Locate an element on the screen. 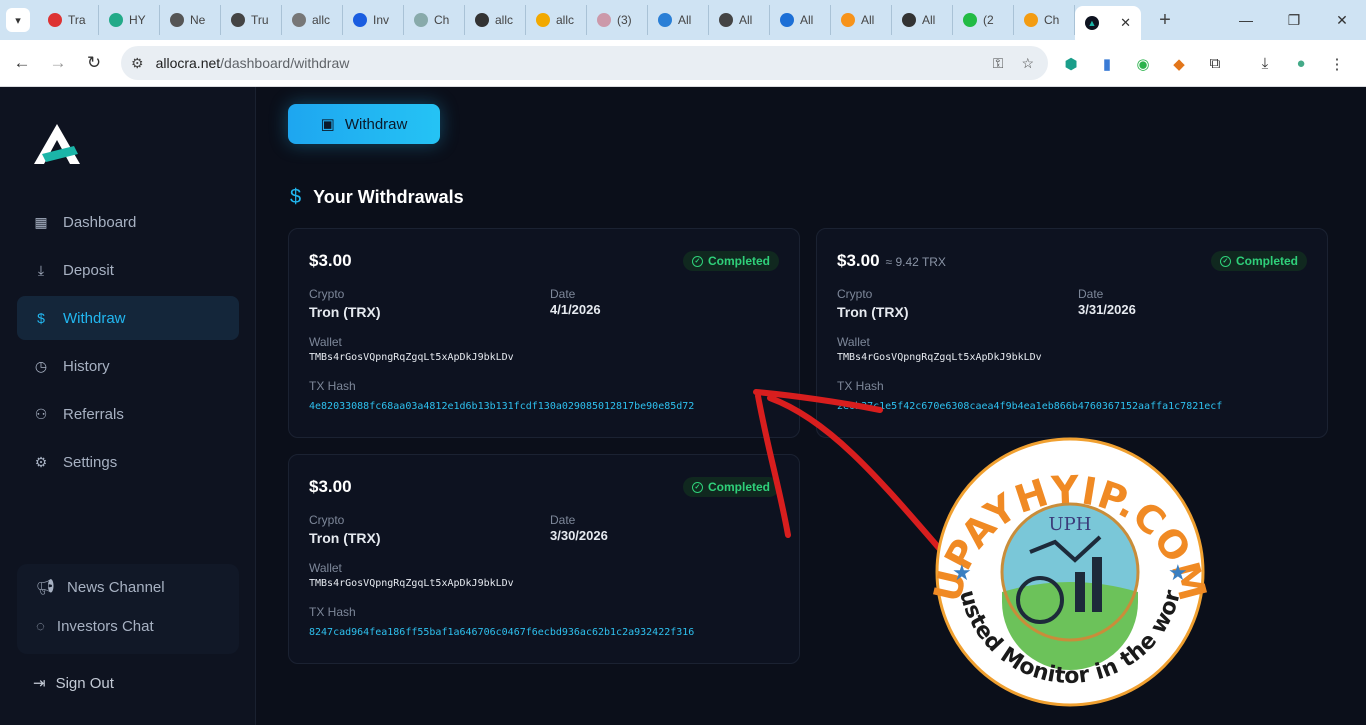  date-value: 4/1/2026 is located at coordinates (575, 309).